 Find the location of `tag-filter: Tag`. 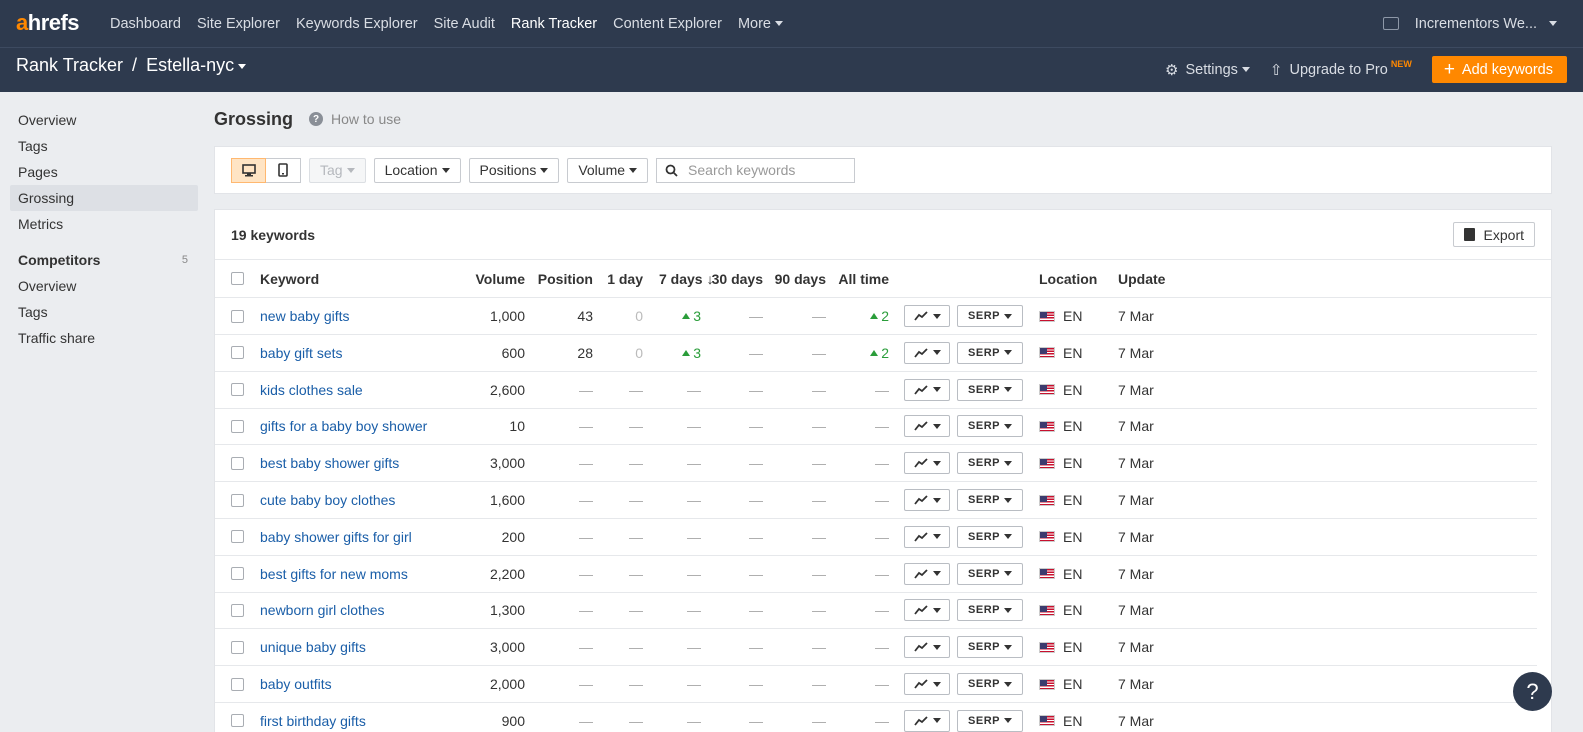

tag-filter: Tag is located at coordinates (337, 170).